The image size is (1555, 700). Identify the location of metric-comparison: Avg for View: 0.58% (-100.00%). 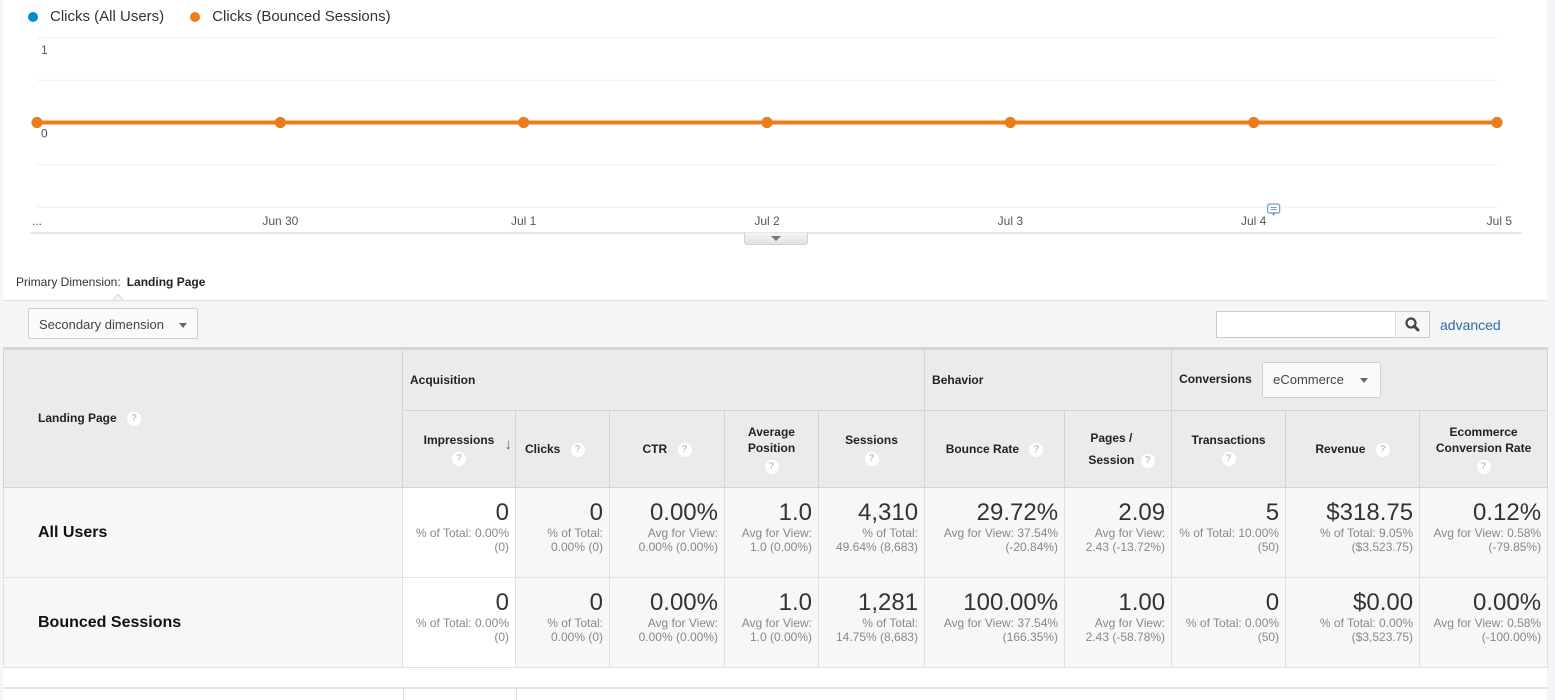
(1487, 630).